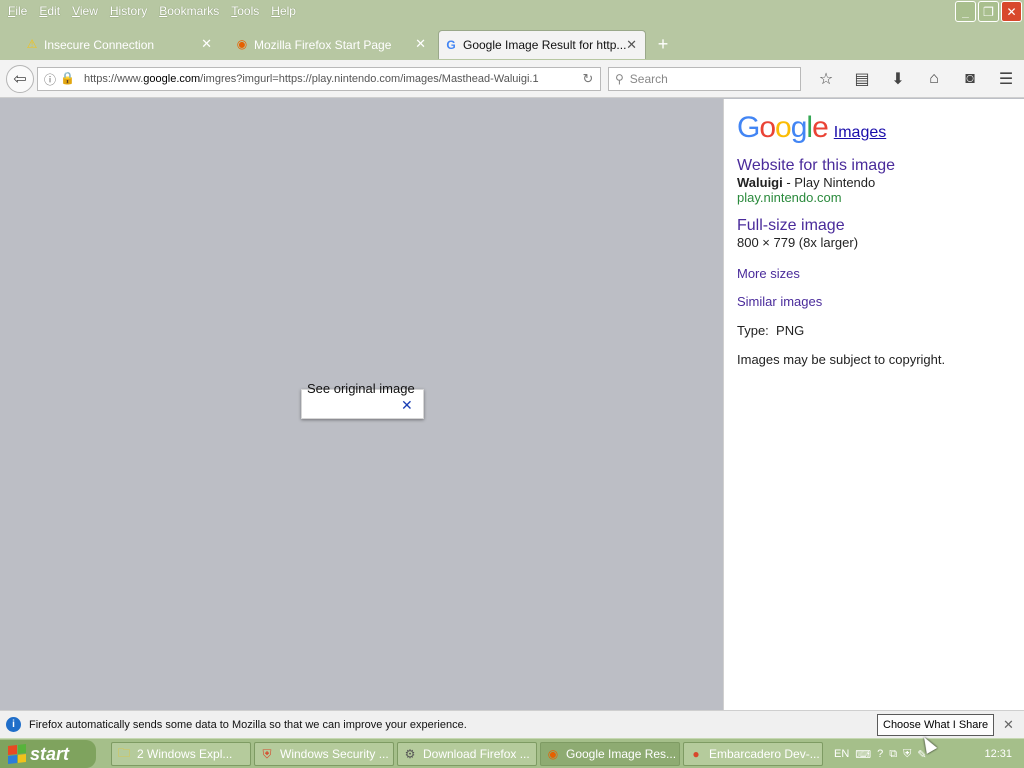 Image resolution: width=1024 pixels, height=768 pixels. Describe the element at coordinates (648, 79) in the screenshot. I see `search-placeholder: Search` at that location.